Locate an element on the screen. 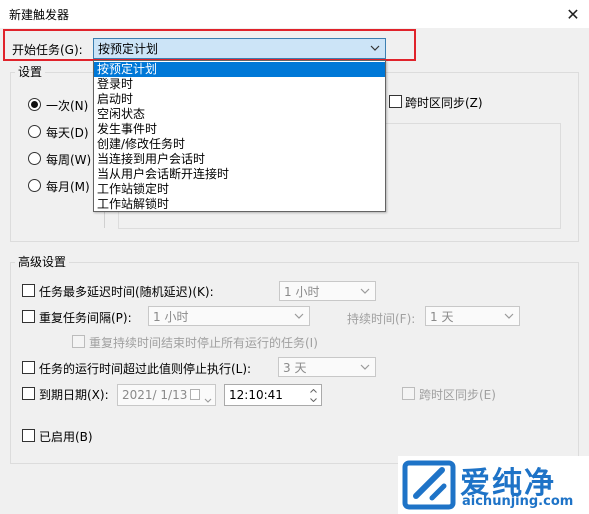  dropdown-option: 当连接到用户会话时 is located at coordinates (239, 159).